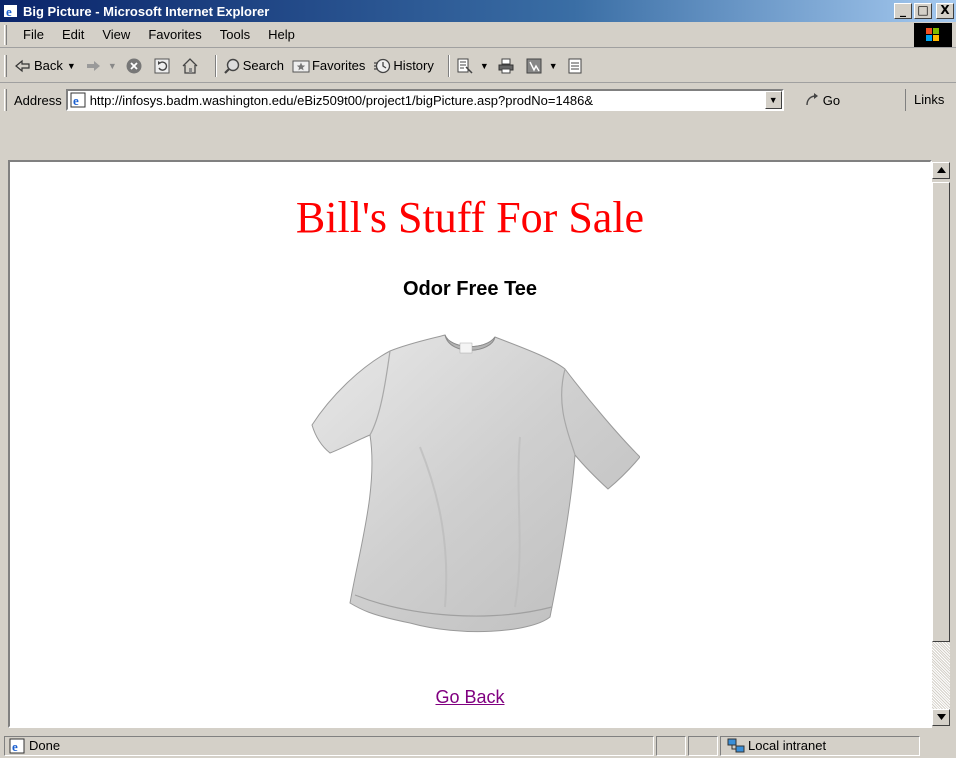 The image size is (956, 758). What do you see at coordinates (329, 745) in the screenshot?
I see `status-panel: e Done` at bounding box center [329, 745].